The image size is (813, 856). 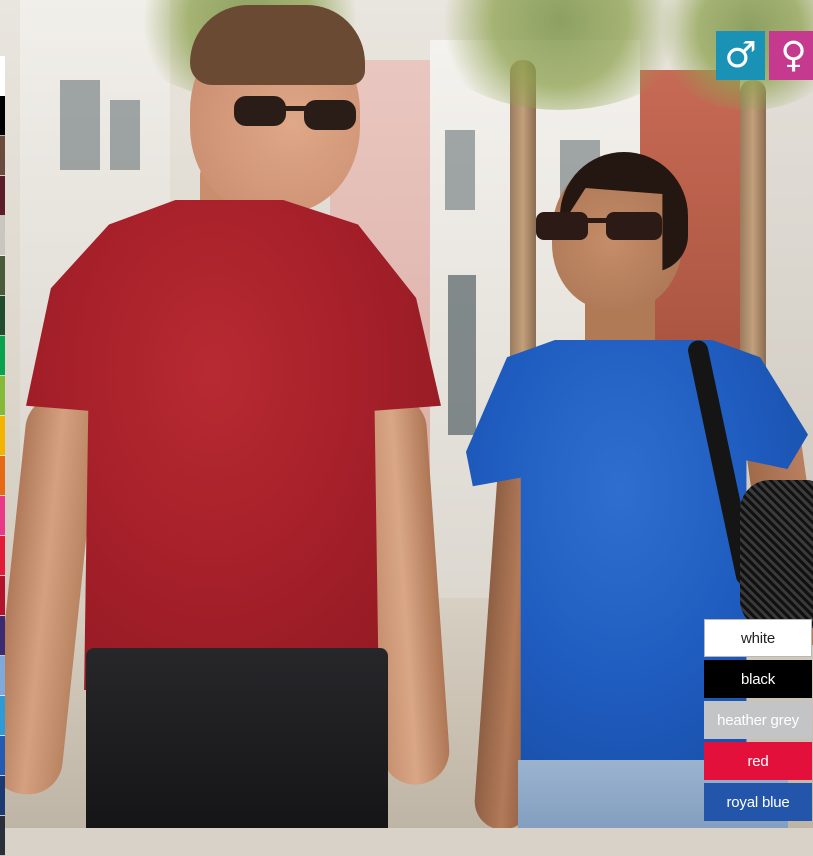 I want to click on color-chip-heather-grey: heather grey, so click(x=758, y=720).